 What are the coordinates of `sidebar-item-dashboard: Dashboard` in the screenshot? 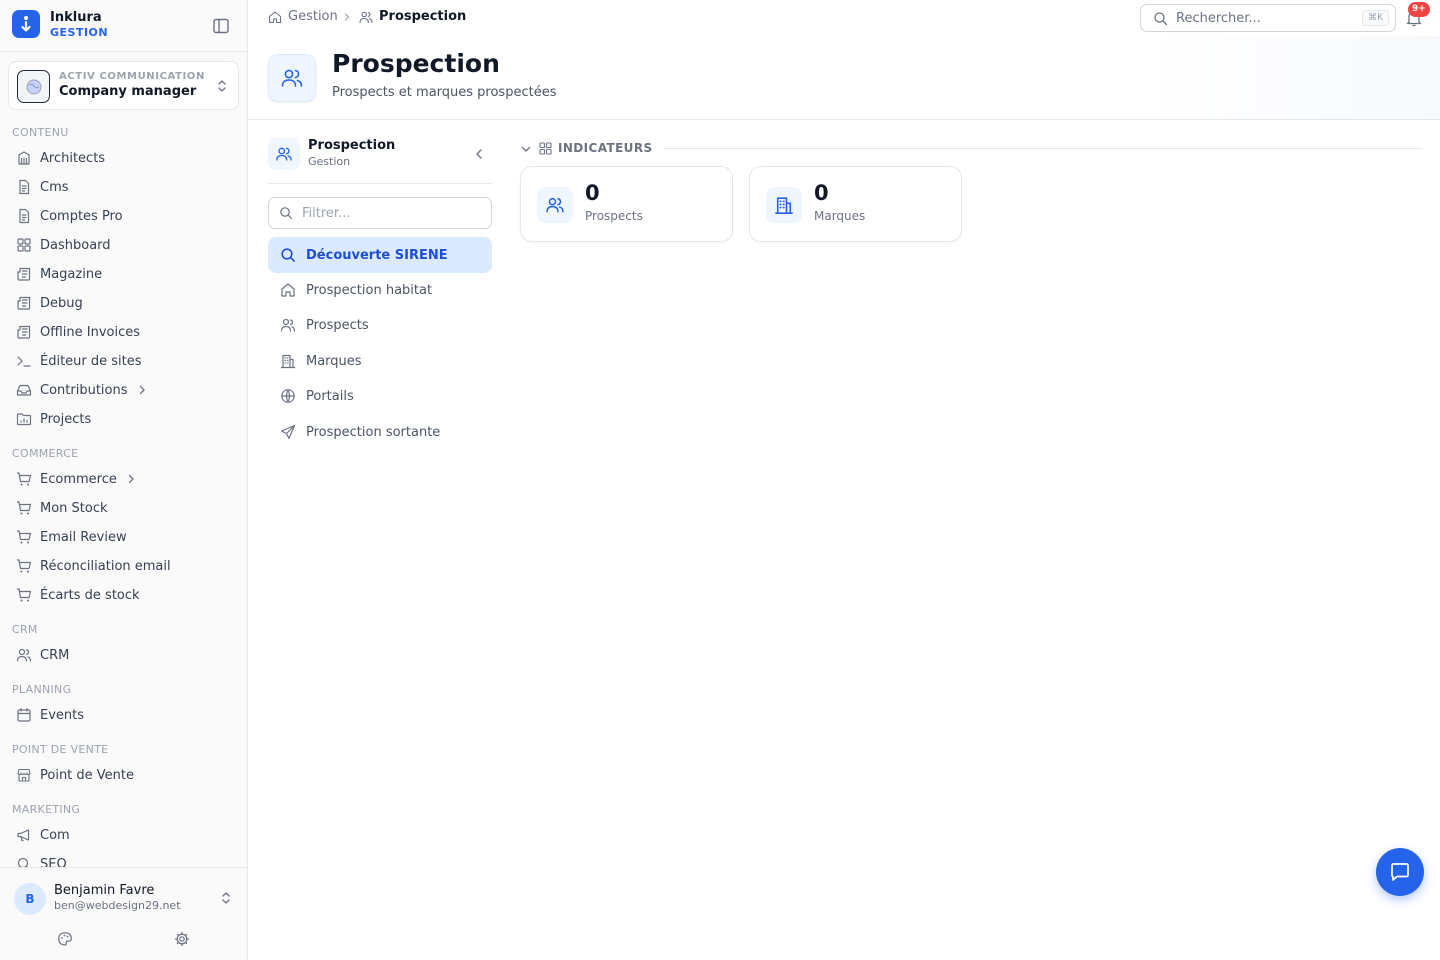 It's located at (123, 245).